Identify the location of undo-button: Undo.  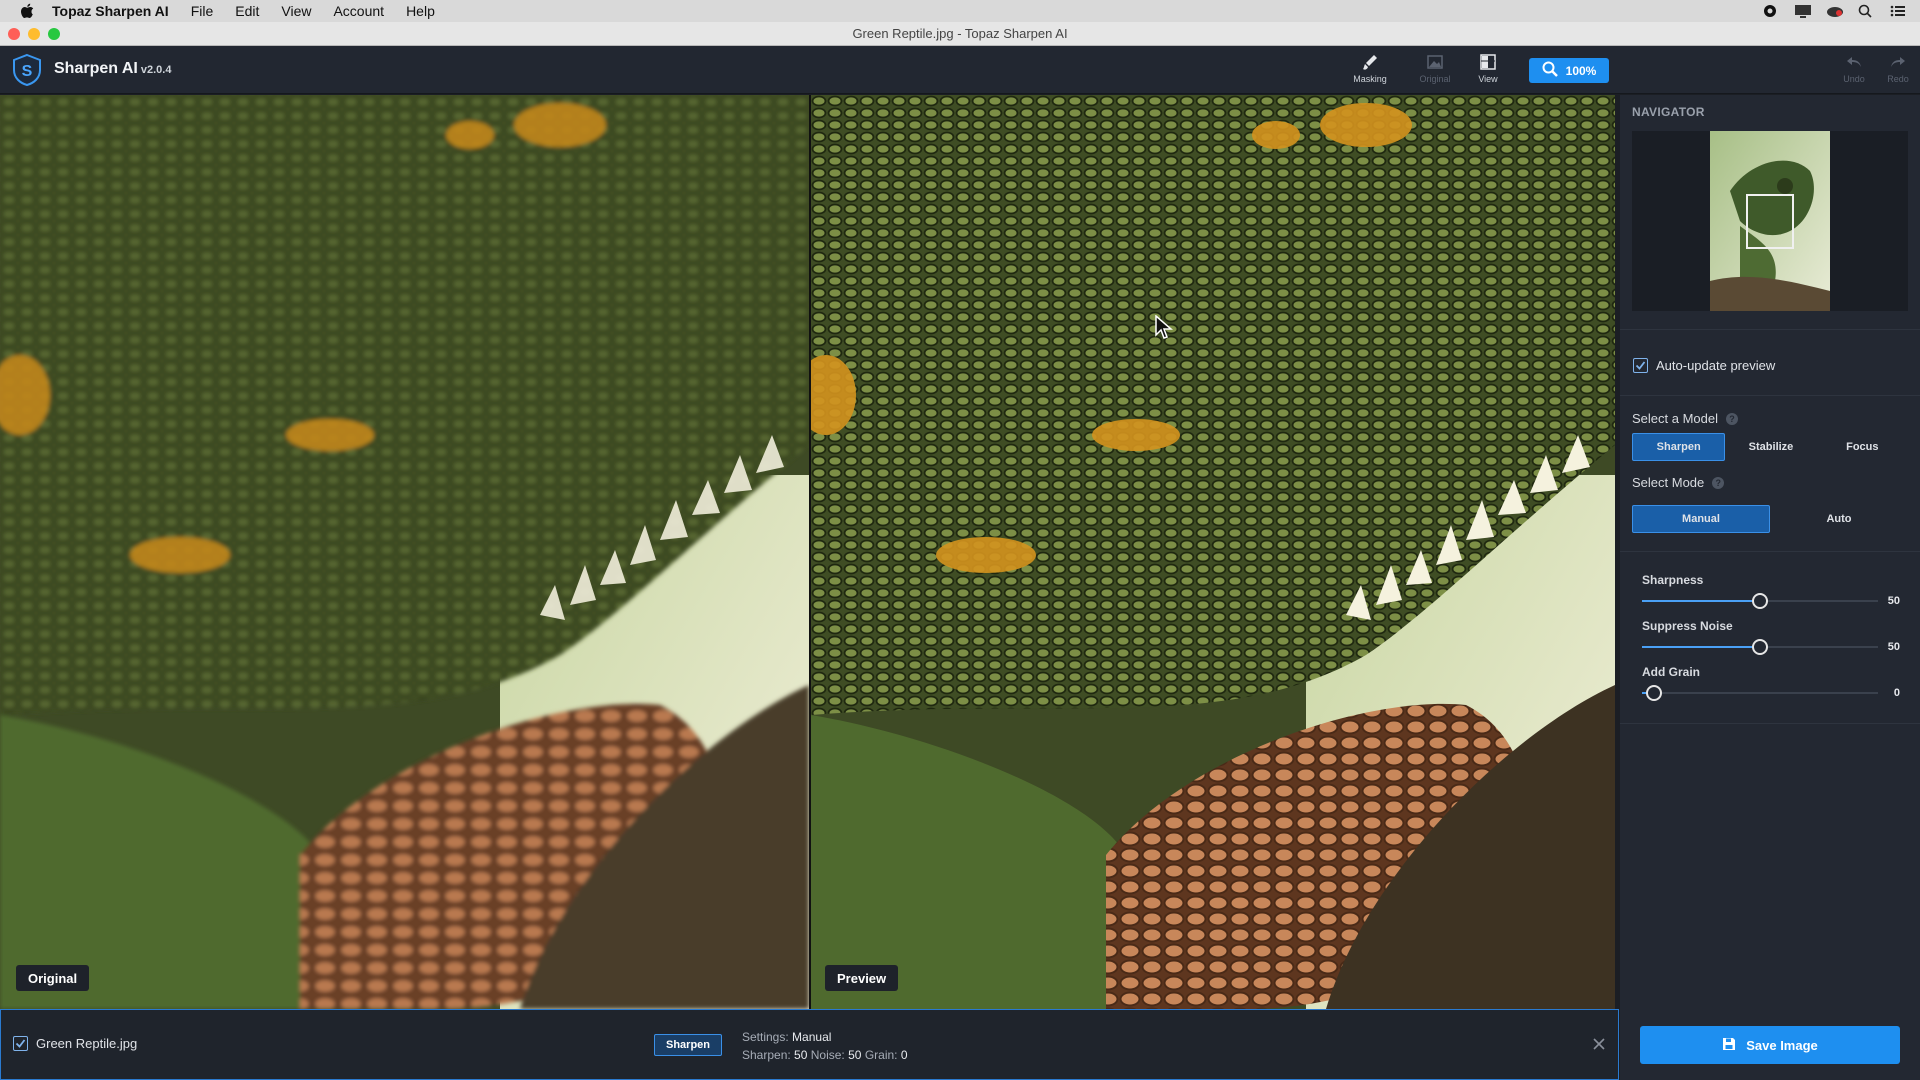
(1854, 68).